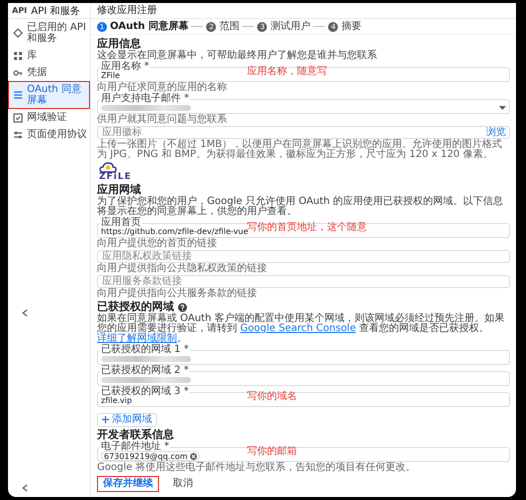 The height and width of the screenshot is (500, 526). What do you see at coordinates (182, 269) in the screenshot?
I see `helper-text: 向用户提供指向公共隐私权政策的链接` at bounding box center [182, 269].